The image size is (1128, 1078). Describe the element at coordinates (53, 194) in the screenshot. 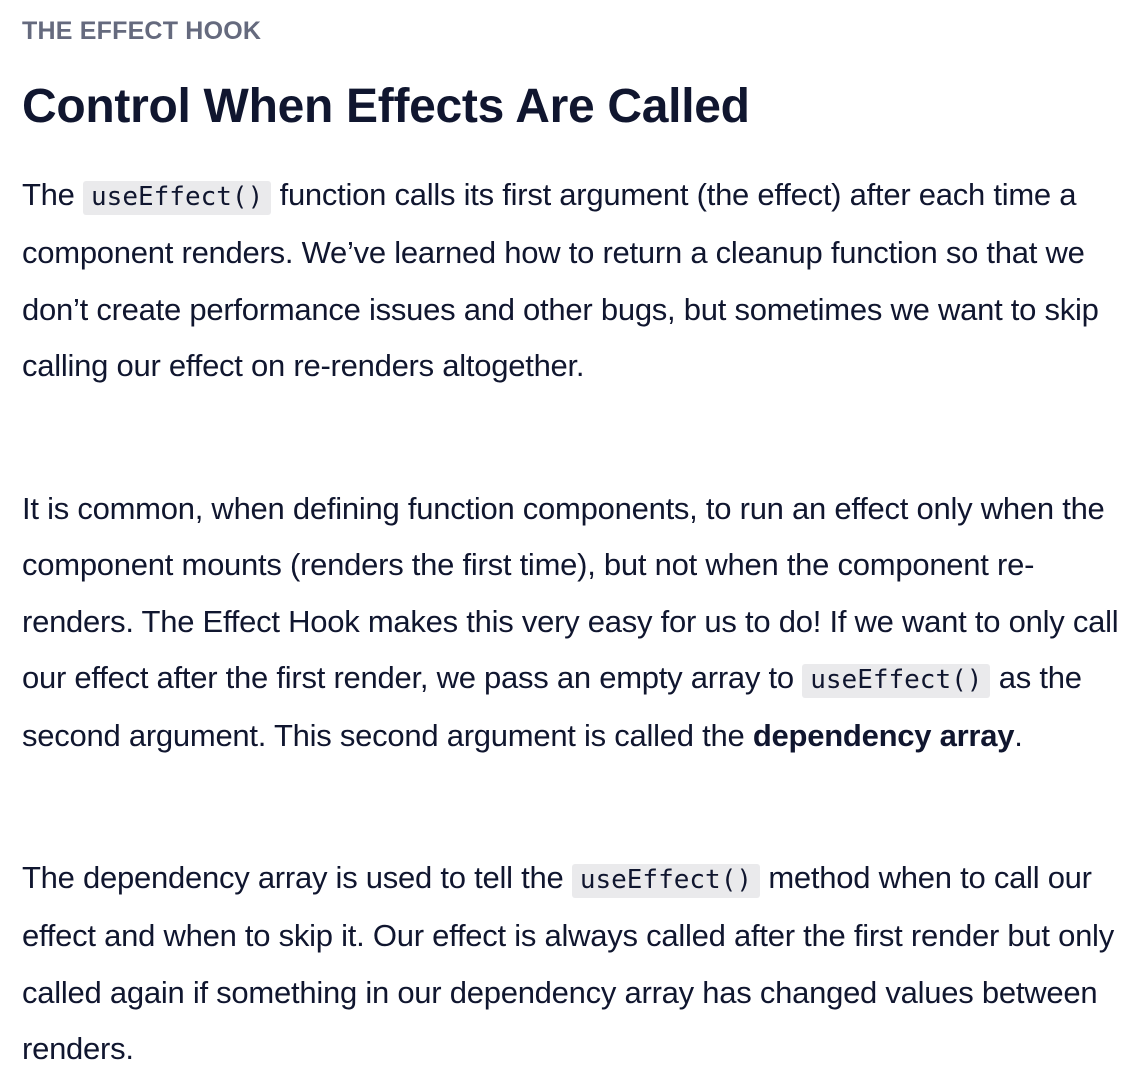

I see `paragraph-text: The` at that location.